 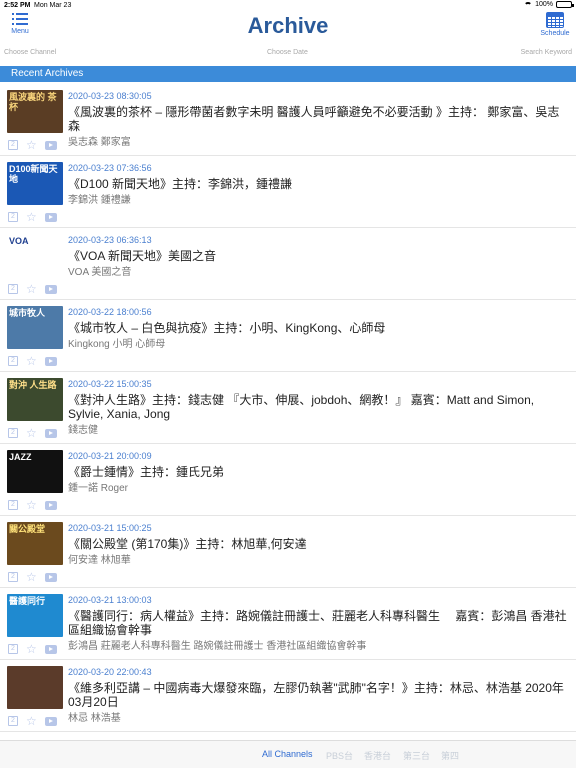 I want to click on archive-hosts: 何安達 林旭華, so click(x=99, y=560).